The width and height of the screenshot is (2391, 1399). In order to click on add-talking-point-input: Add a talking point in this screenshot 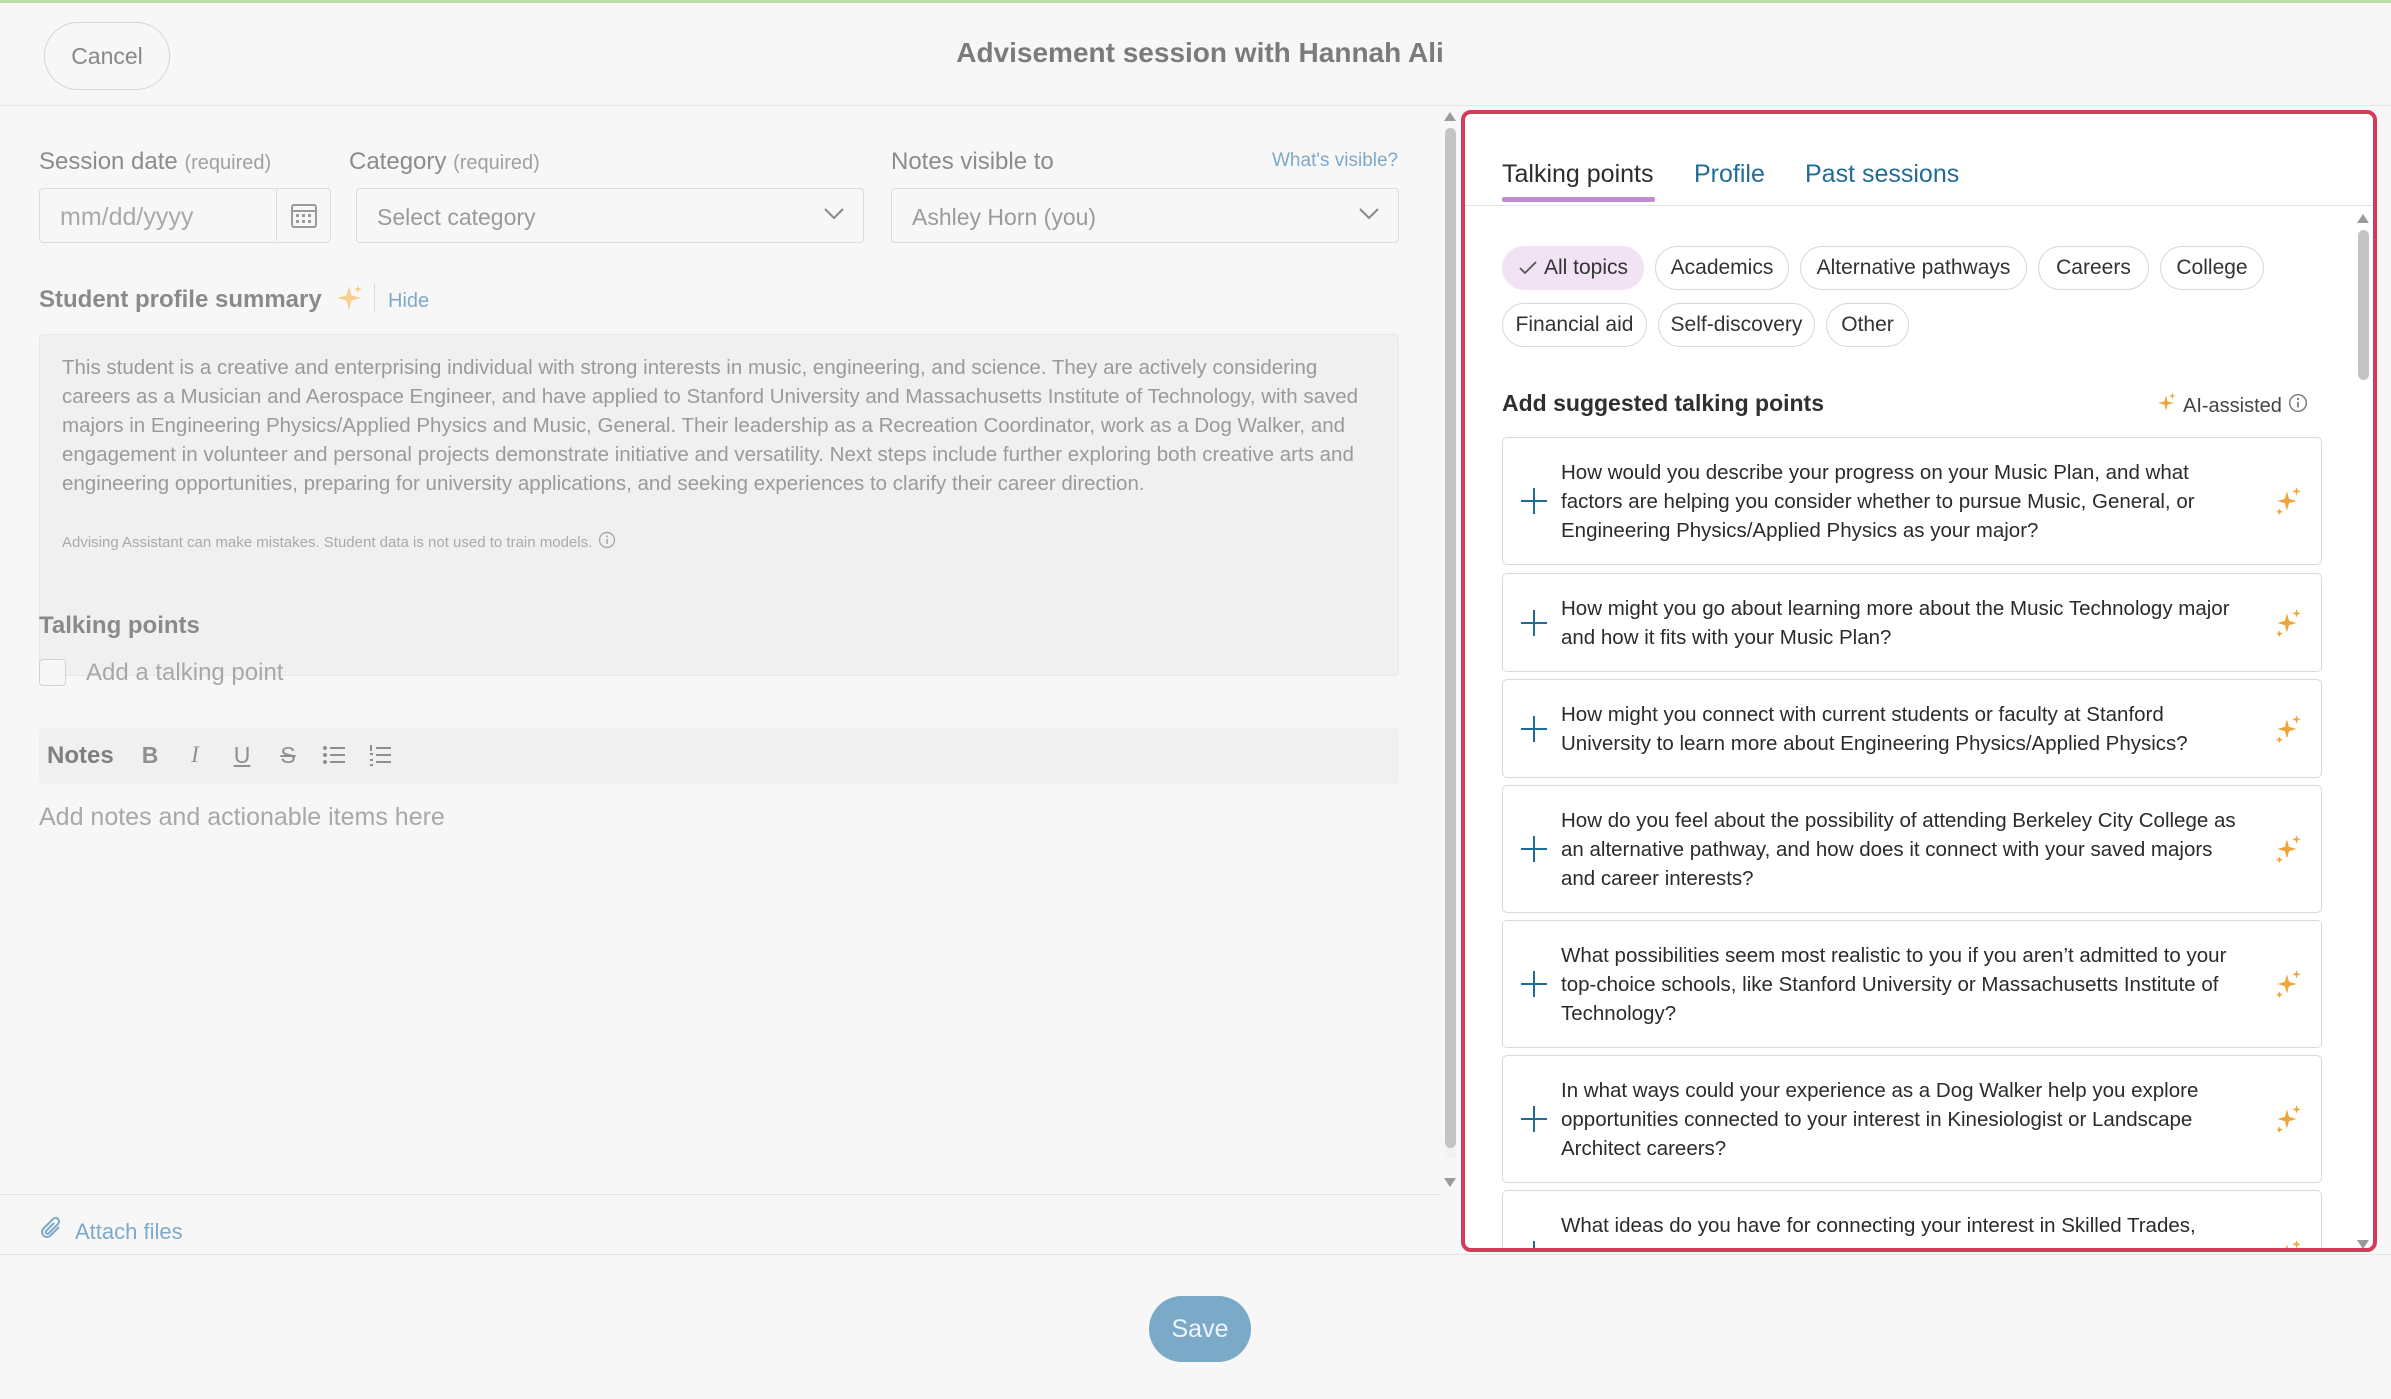, I will do `click(184, 673)`.